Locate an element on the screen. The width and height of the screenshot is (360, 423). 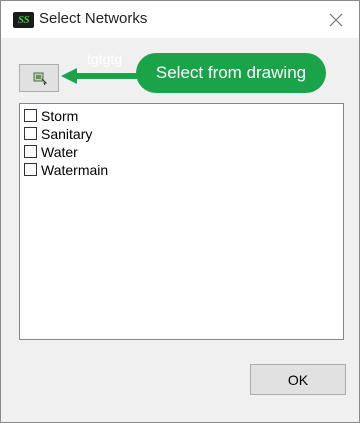
app-logo-icon: SS is located at coordinates (23, 20).